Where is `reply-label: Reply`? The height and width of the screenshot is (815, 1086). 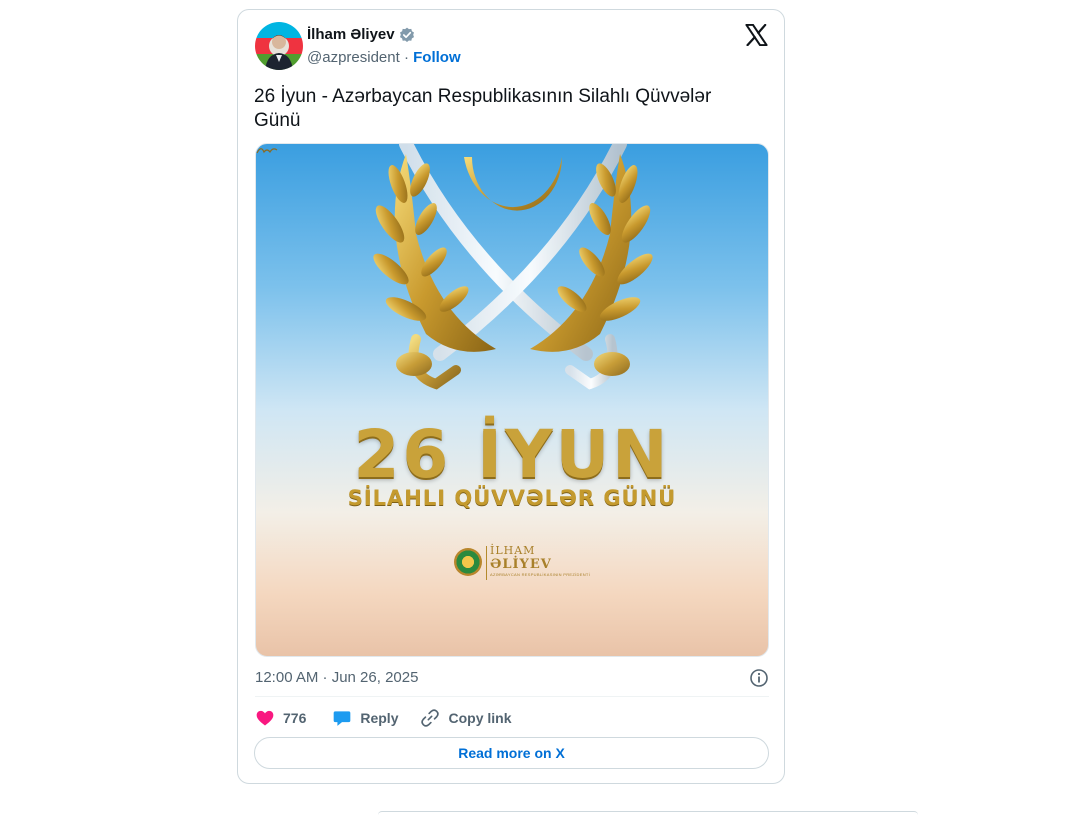
reply-label: Reply is located at coordinates (379, 718).